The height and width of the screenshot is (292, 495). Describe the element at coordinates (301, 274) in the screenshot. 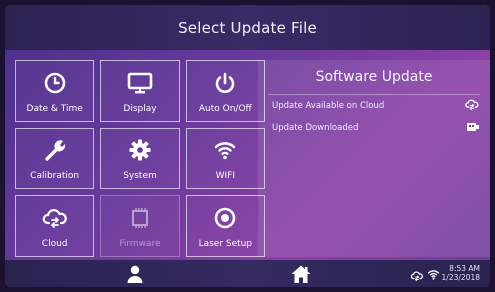

I see `home-icon` at that location.